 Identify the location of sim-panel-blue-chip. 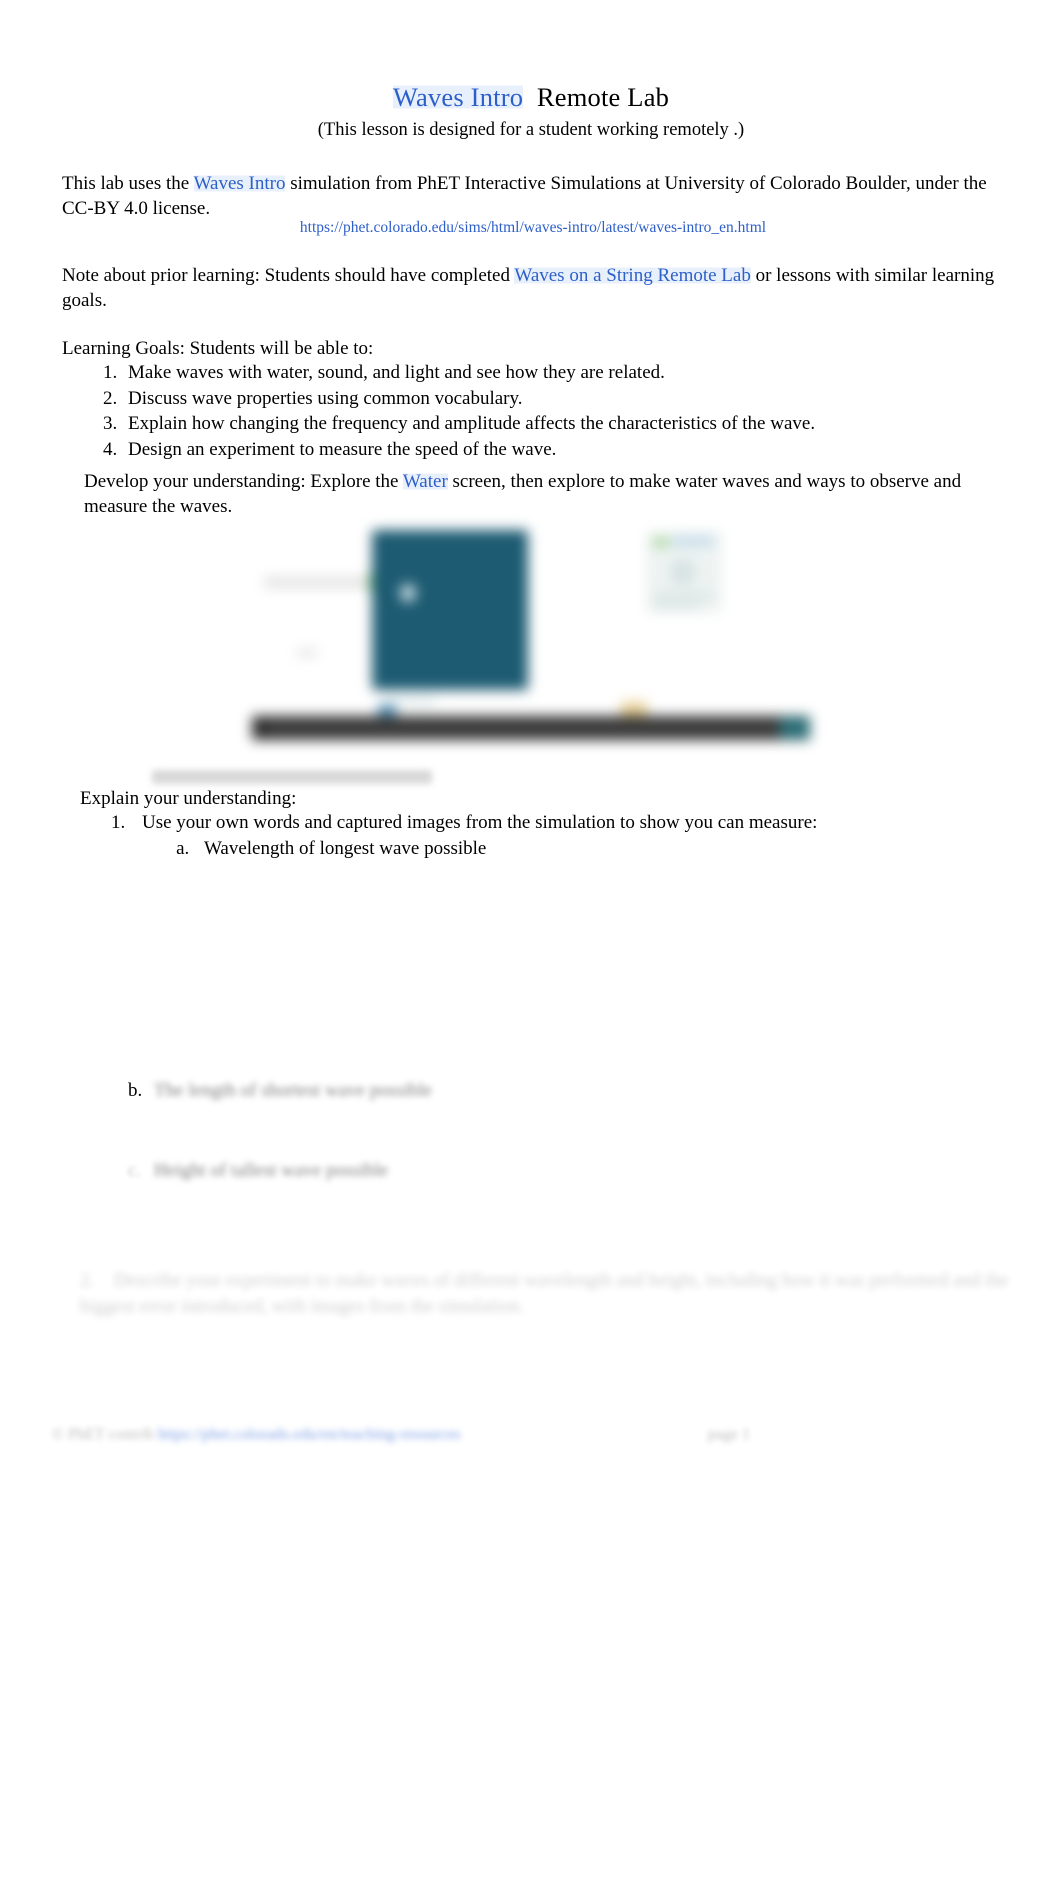
(693, 541).